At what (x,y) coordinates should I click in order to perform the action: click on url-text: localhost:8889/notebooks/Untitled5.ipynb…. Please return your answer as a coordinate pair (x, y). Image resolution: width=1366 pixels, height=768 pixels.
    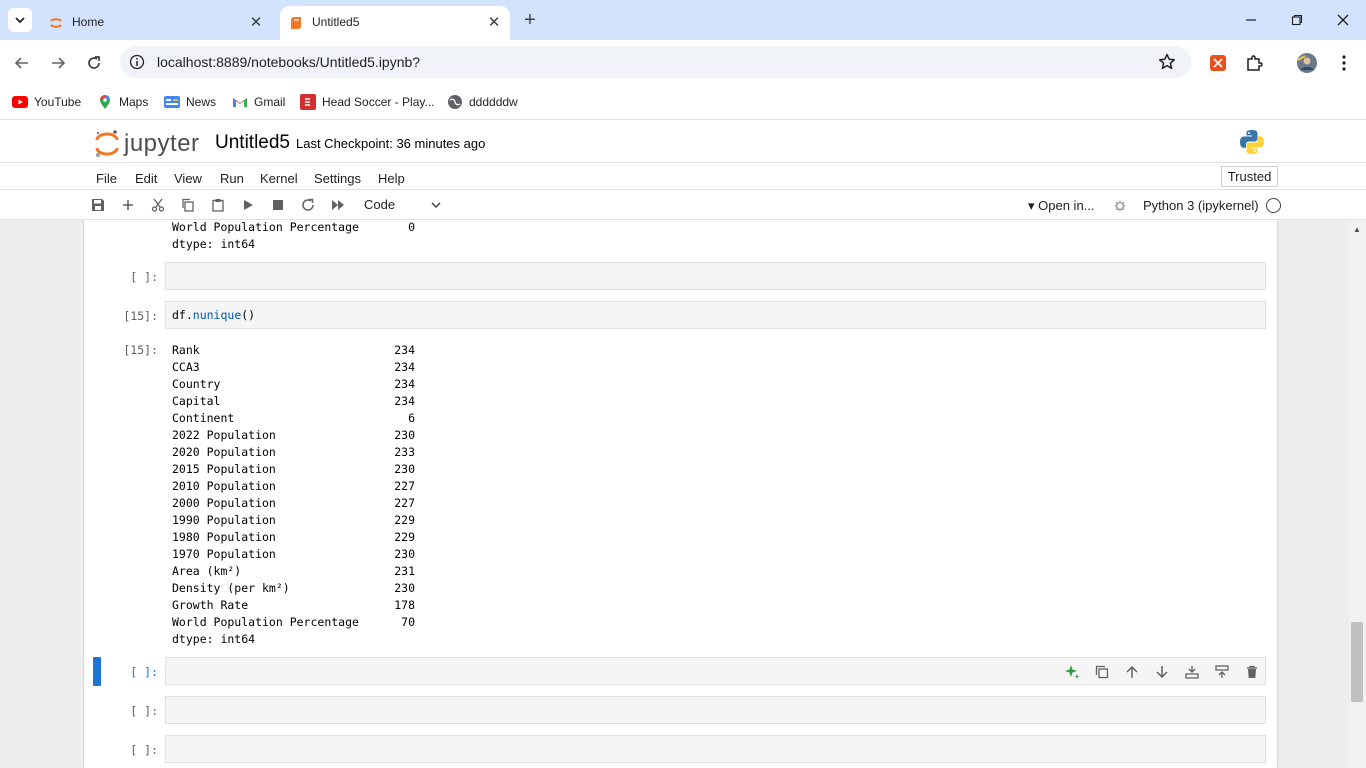
    Looking at the image, I should click on (288, 62).